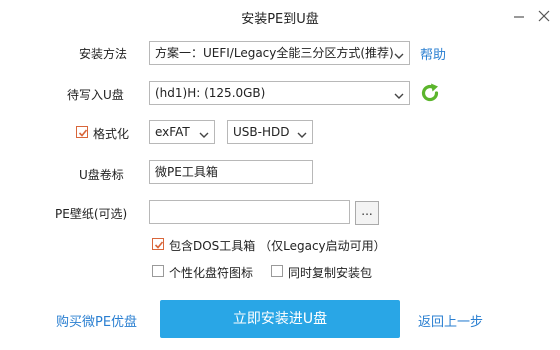 This screenshot has height=350, width=560. I want to click on back-link: 返回上一步, so click(450, 320).